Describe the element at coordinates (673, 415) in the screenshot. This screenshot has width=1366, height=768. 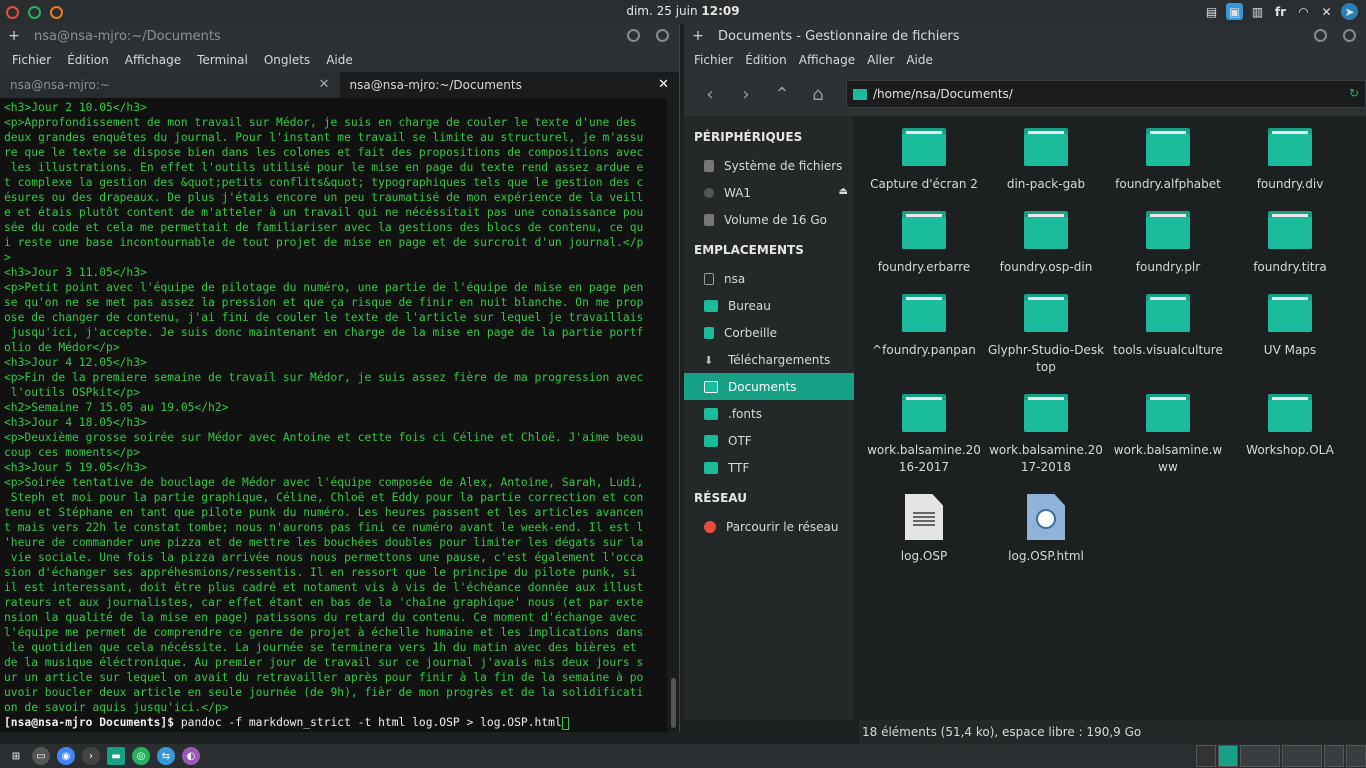
I see `terminal-scrollbar` at that location.